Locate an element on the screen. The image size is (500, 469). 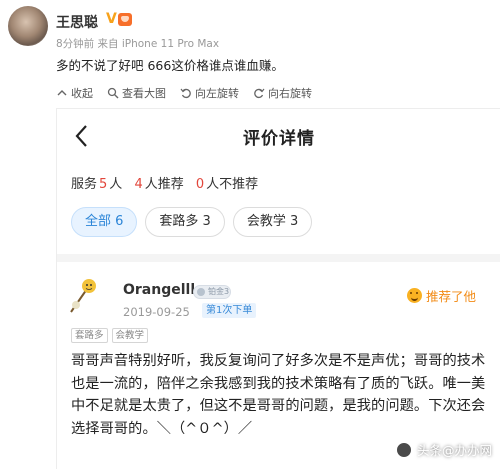
rotate-left-button: 向左旋转 is located at coordinates (209, 93).